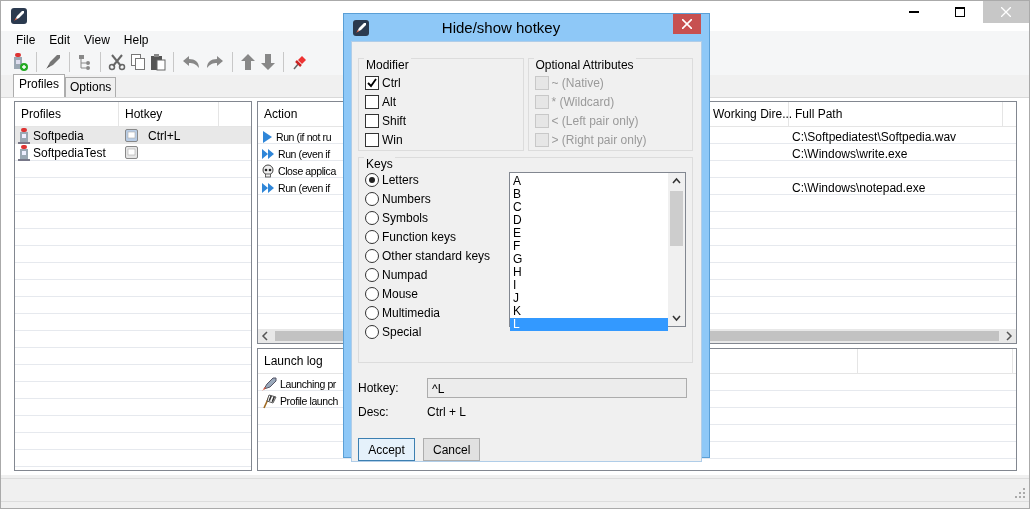 The width and height of the screenshot is (1030, 509). Describe the element at coordinates (441, 139) in the screenshot. I see `checkbox: Win` at that location.